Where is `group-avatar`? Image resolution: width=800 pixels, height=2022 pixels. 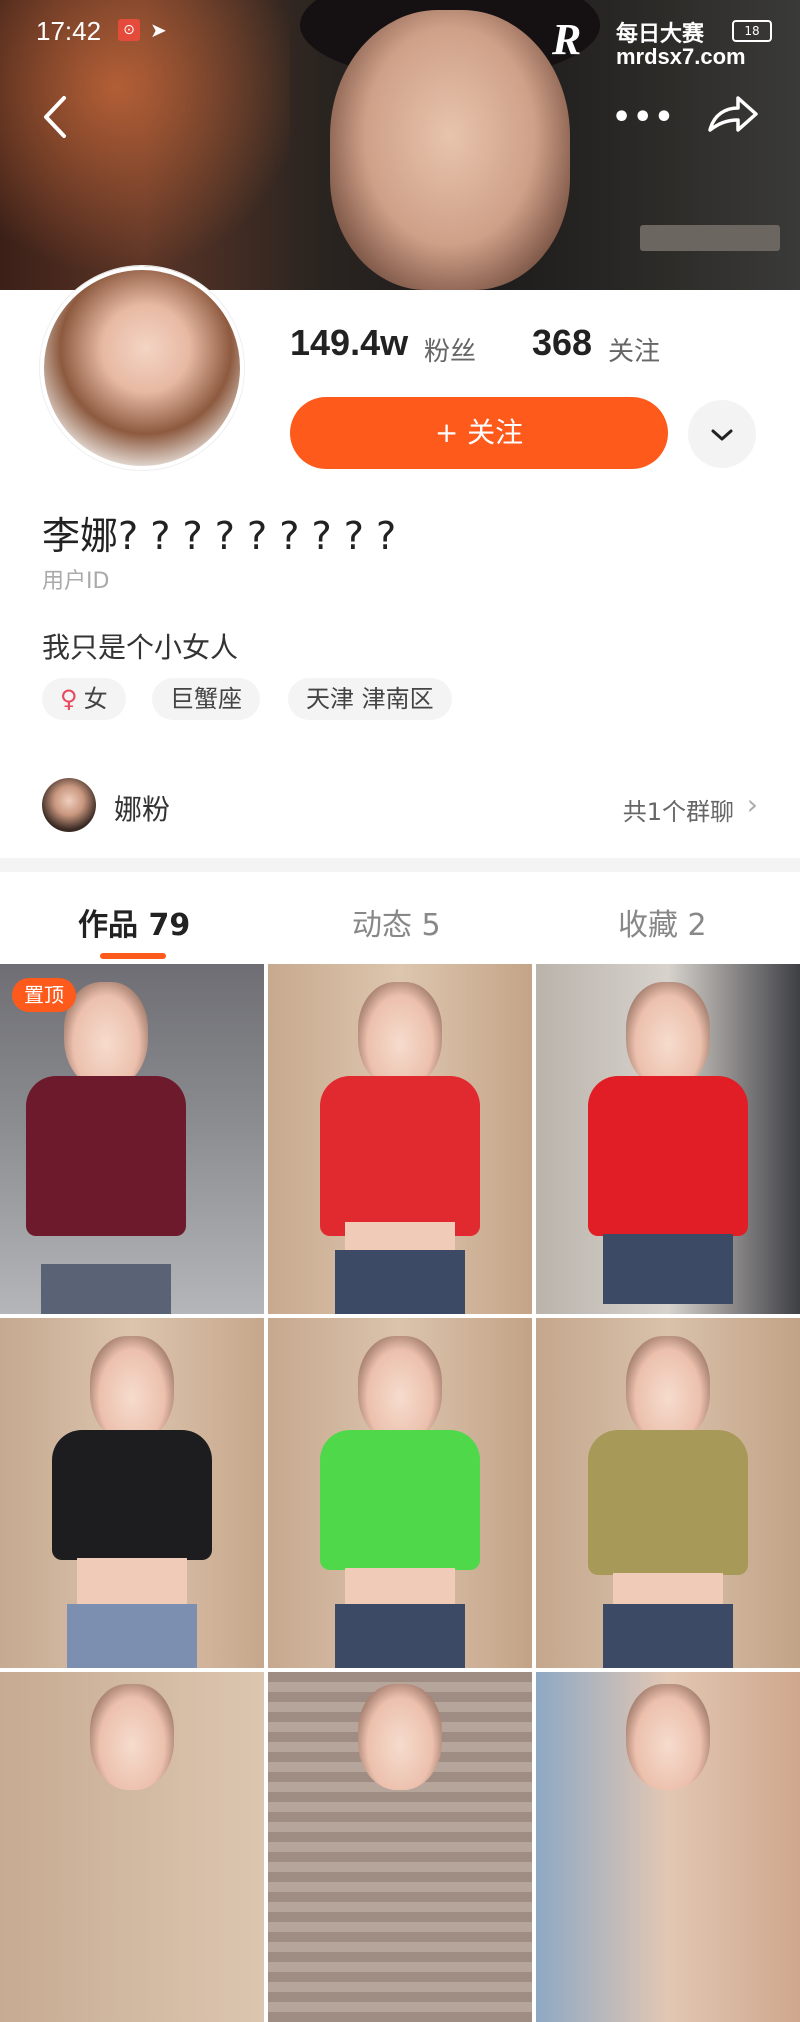 group-avatar is located at coordinates (69, 805).